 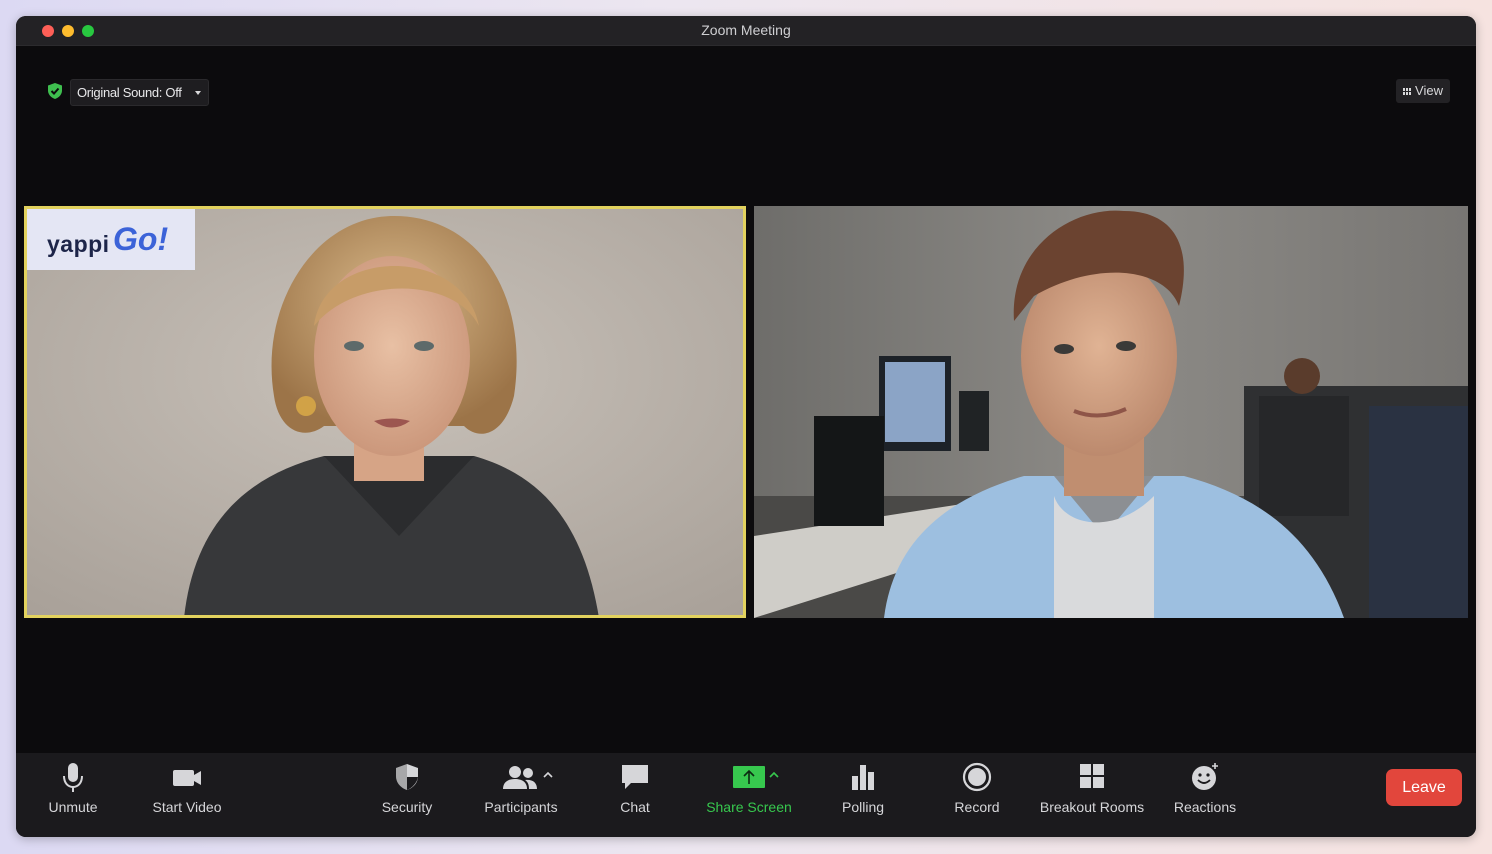 I want to click on unmute-label: Unmute, so click(x=73, y=807).